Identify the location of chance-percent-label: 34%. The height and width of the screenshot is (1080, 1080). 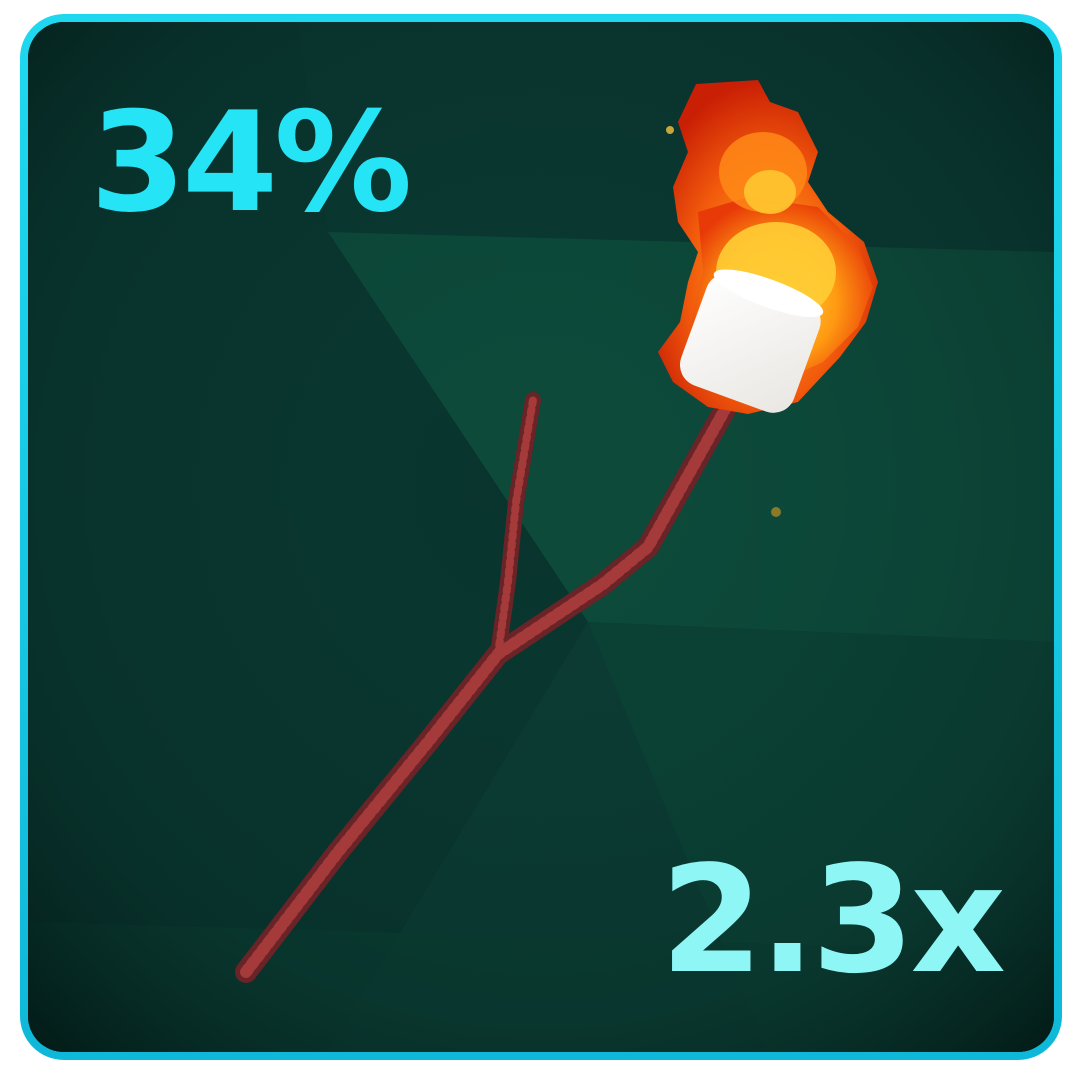
(251, 162).